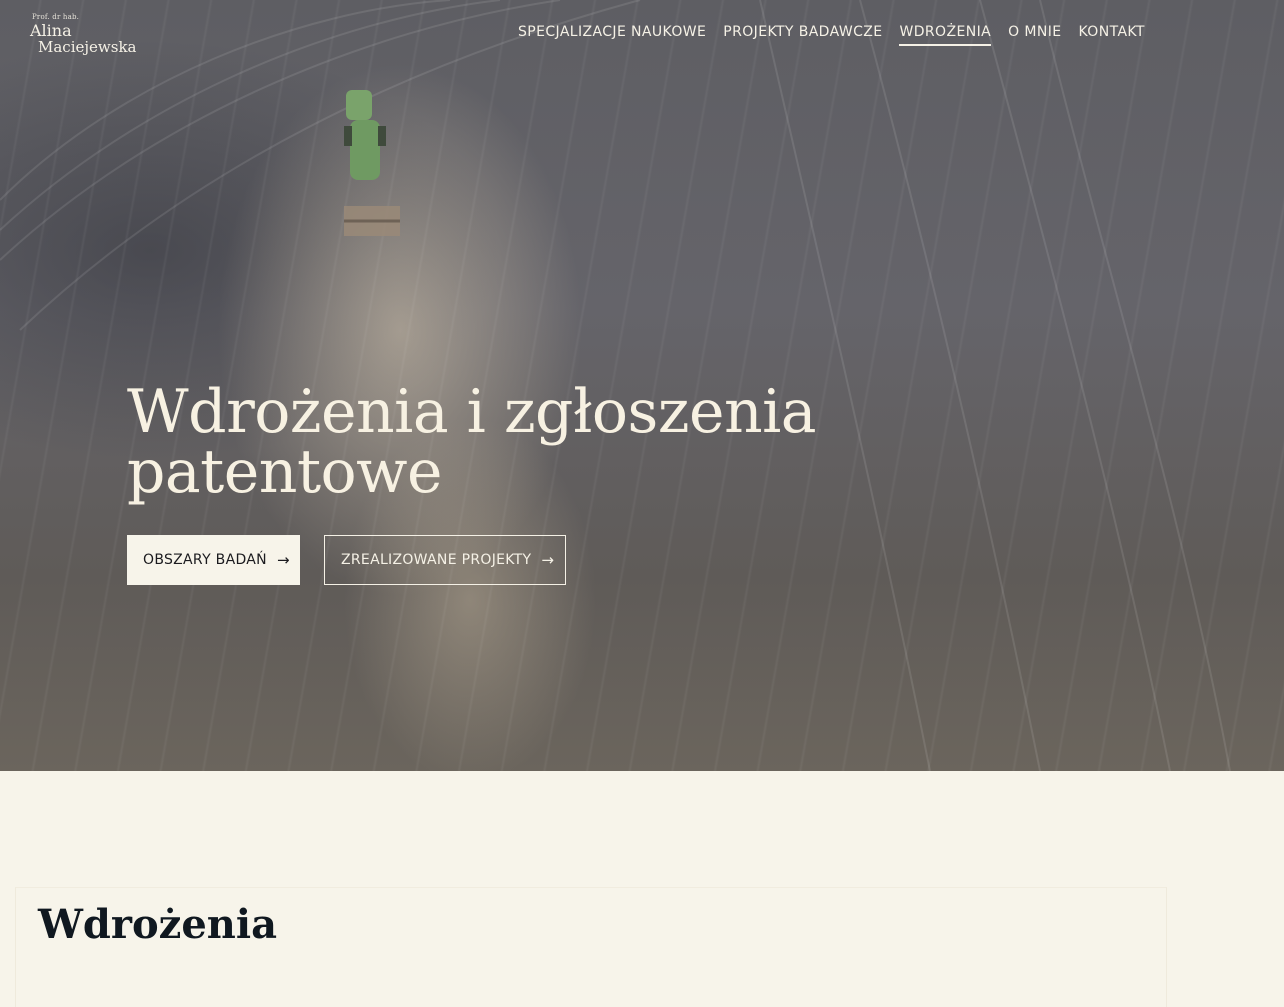  What do you see at coordinates (945, 35) in the screenshot?
I see `nav-item-wdrozenia: WDROŻENIA` at bounding box center [945, 35].